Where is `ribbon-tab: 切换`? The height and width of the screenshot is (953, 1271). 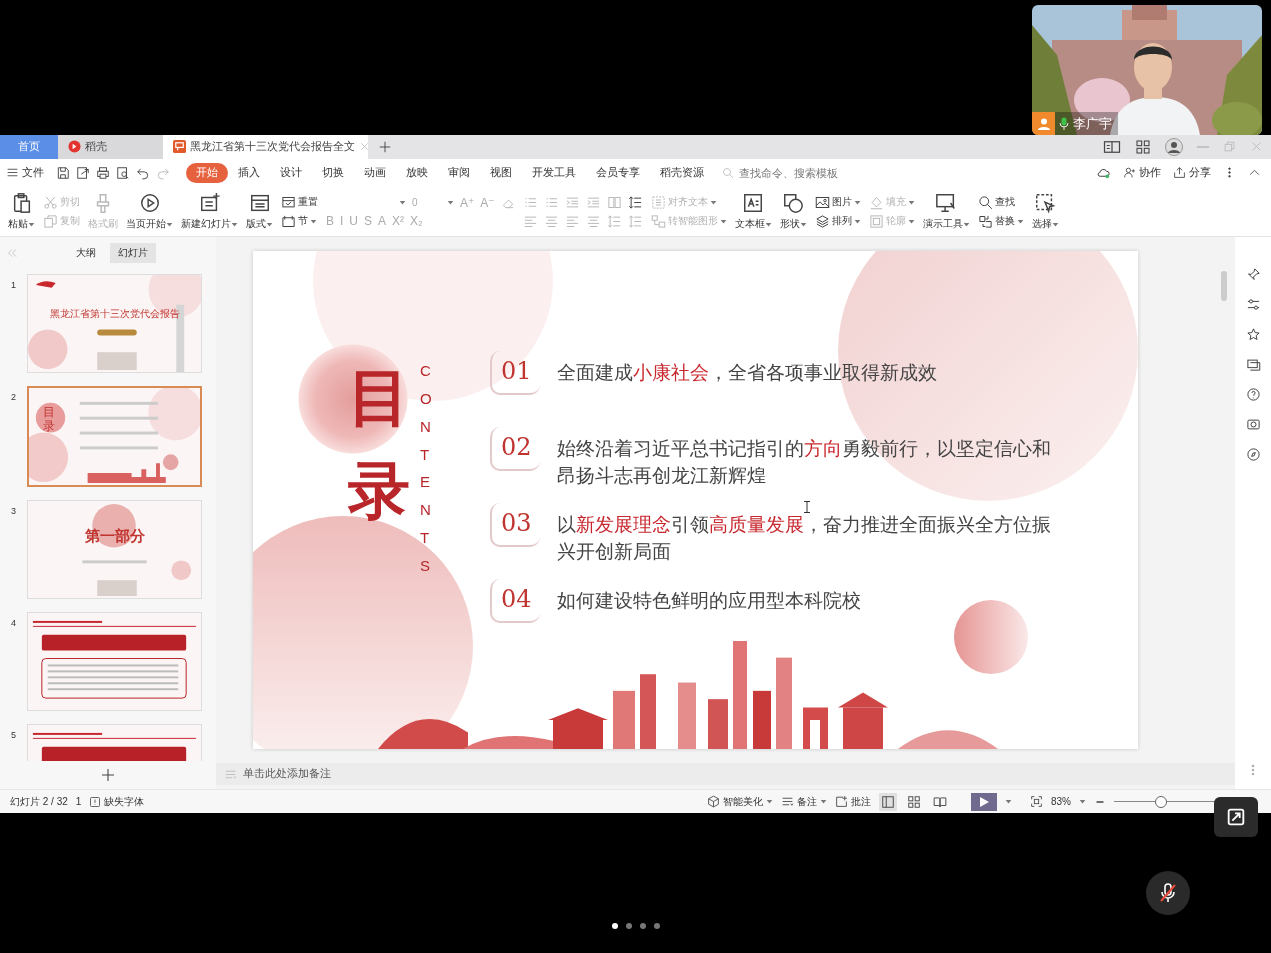
ribbon-tab: 切换 is located at coordinates (333, 172).